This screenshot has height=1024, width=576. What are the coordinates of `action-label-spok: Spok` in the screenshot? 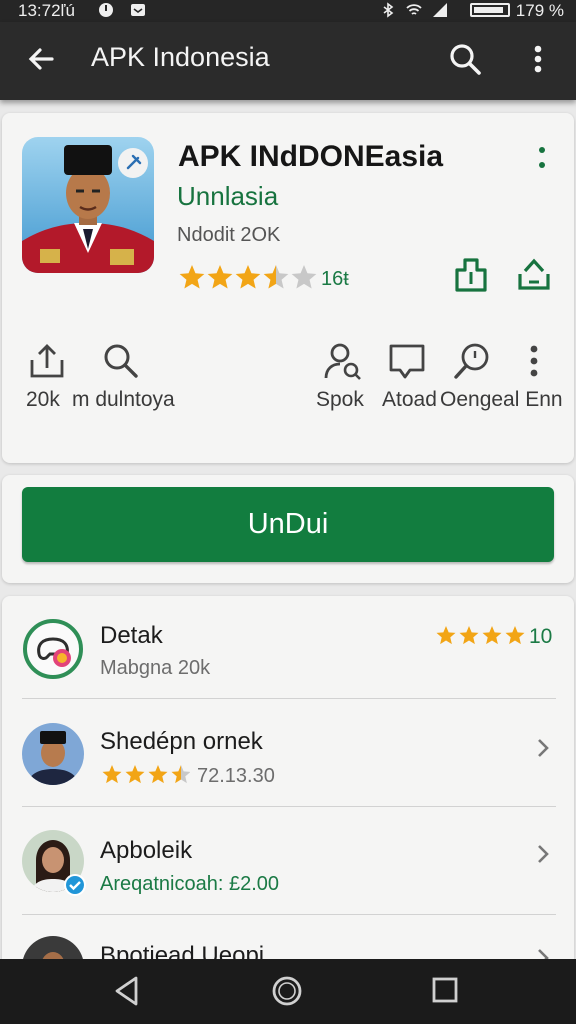 It's located at (340, 399).